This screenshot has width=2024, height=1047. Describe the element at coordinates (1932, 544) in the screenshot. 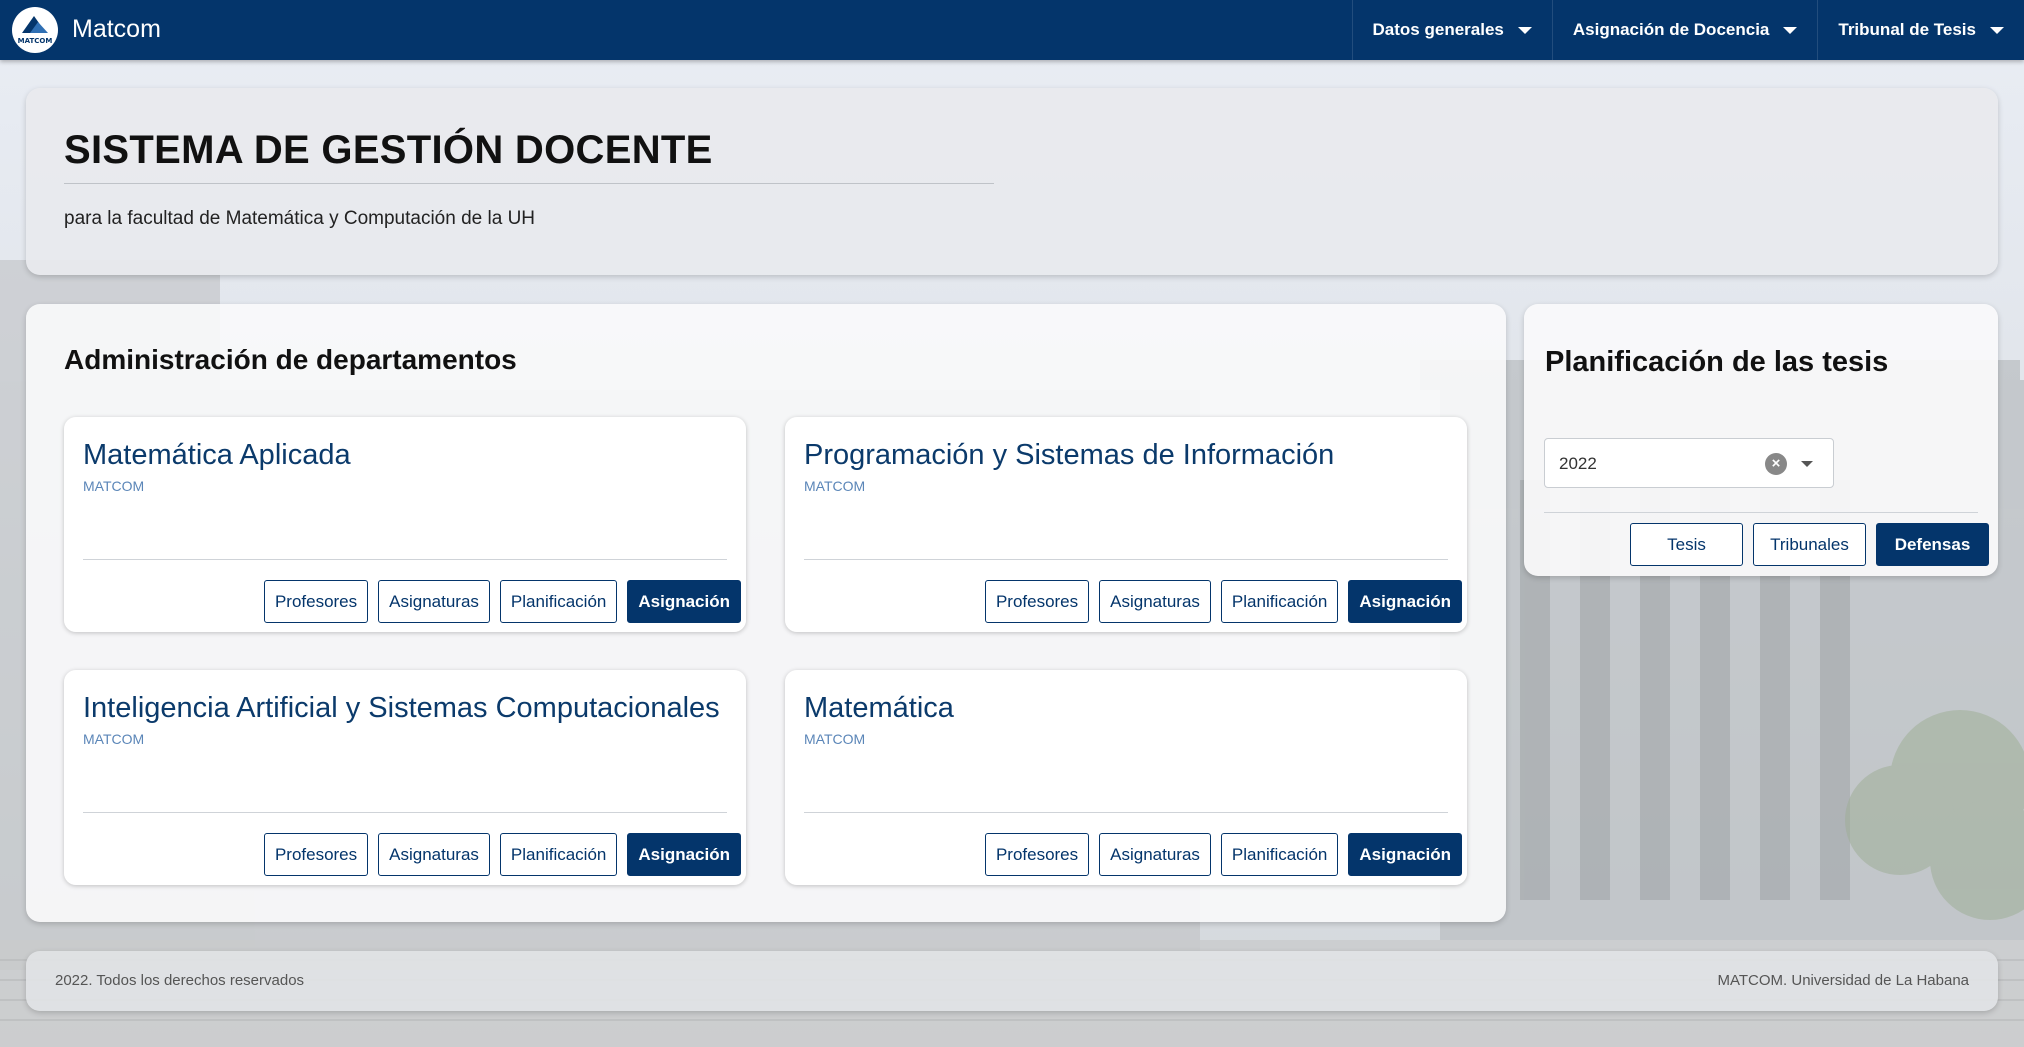

I see `defensas-button: Defensas` at that location.